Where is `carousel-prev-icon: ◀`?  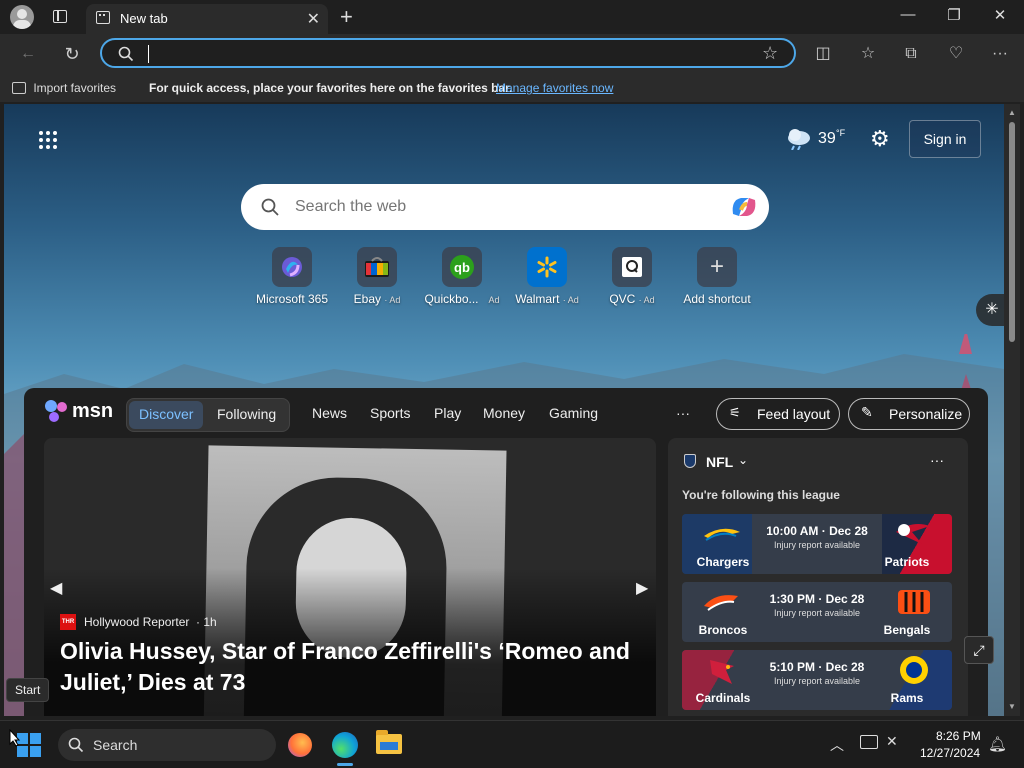
carousel-prev-icon: ◀ is located at coordinates (56, 588).